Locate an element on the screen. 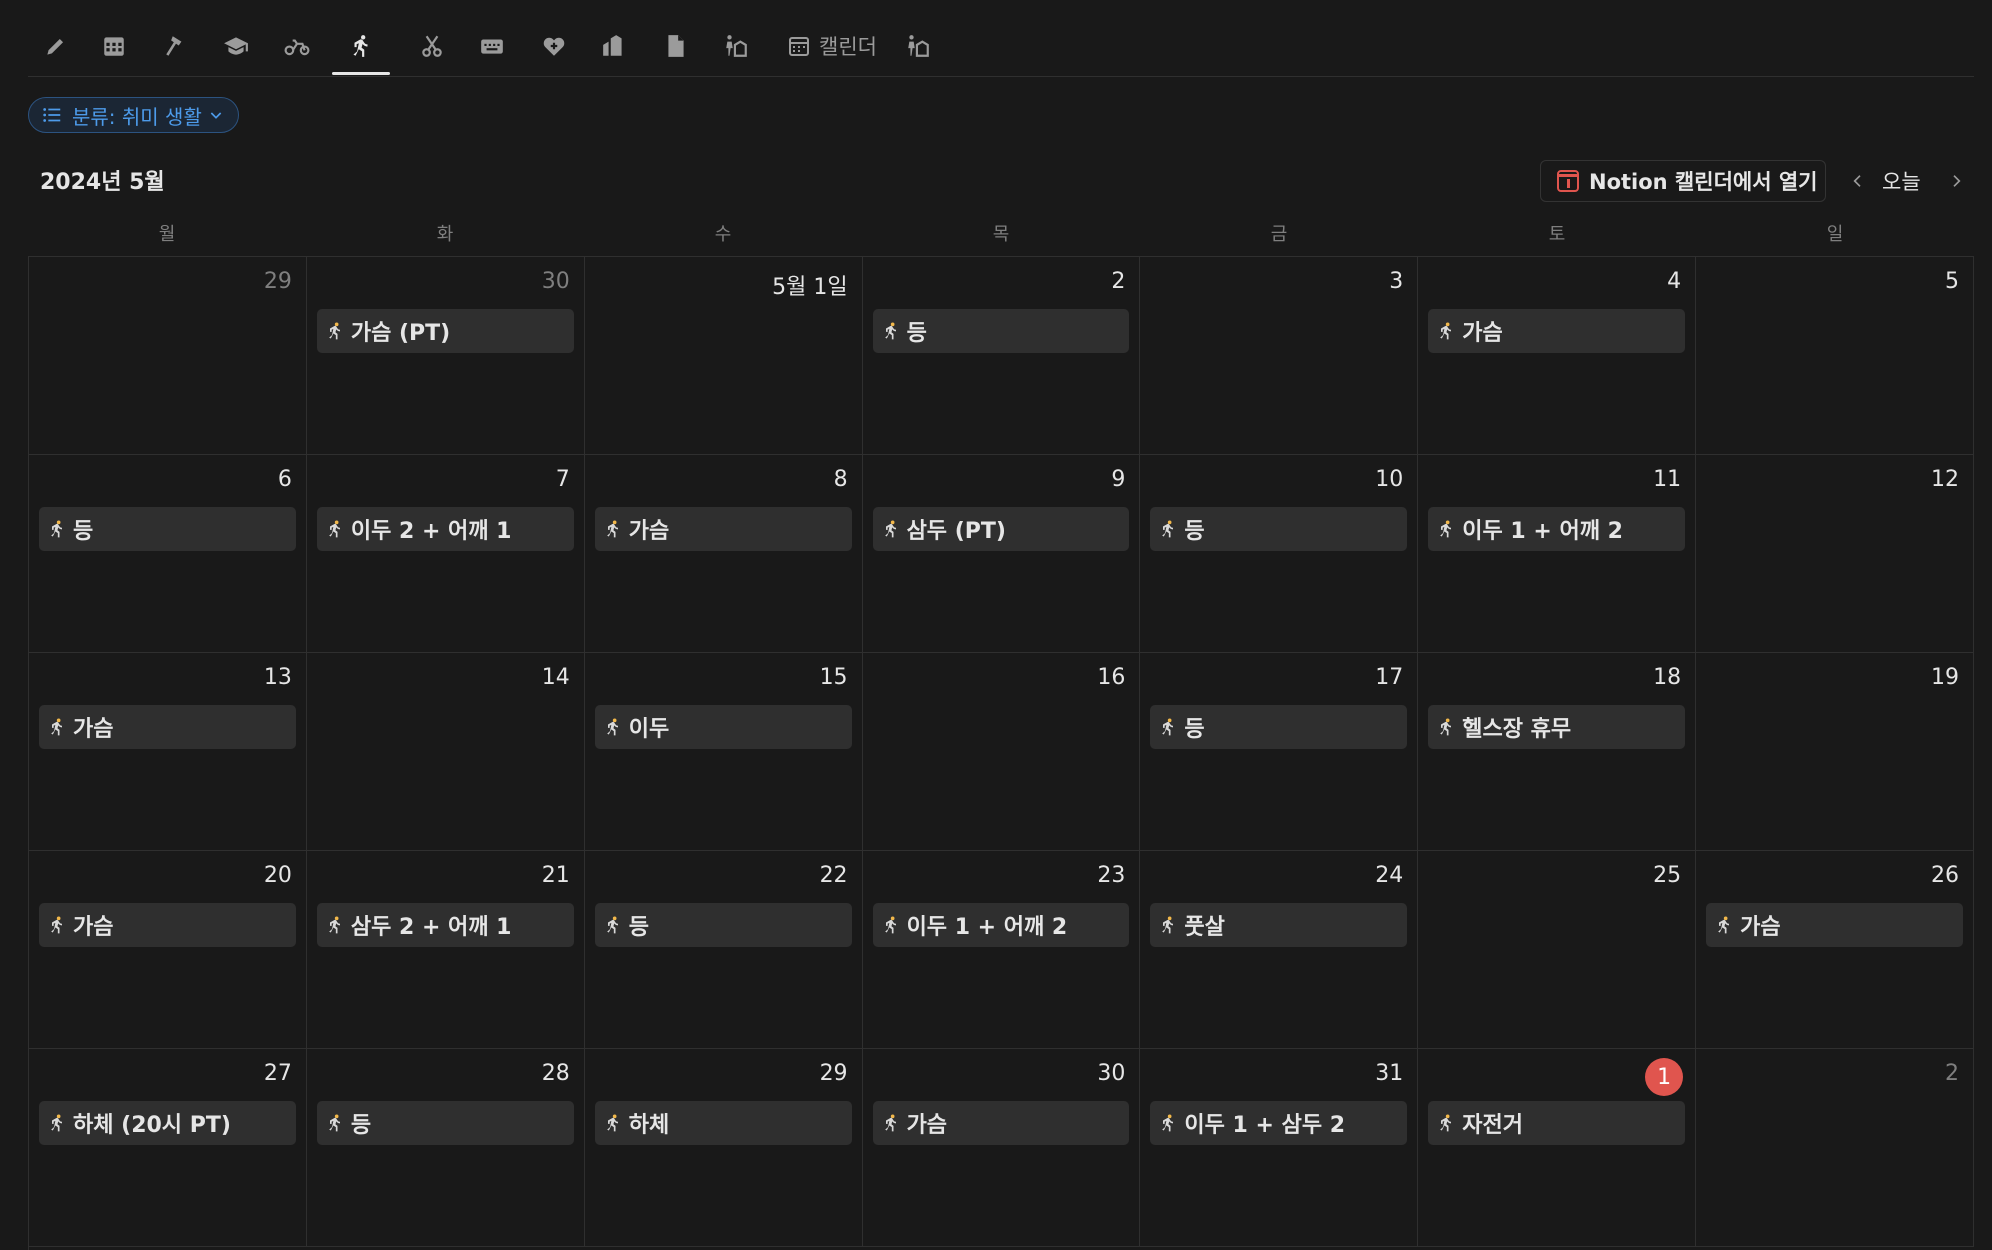 This screenshot has width=1992, height=1250. day-cell: 10 등 is located at coordinates (1279, 554).